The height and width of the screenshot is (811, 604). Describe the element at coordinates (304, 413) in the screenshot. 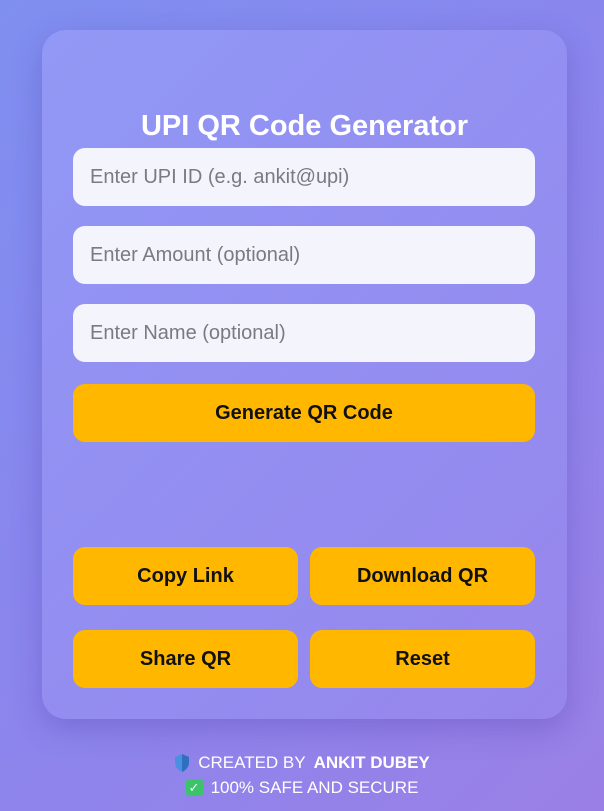

I see `generate-qr-button: Generate QR Code` at that location.